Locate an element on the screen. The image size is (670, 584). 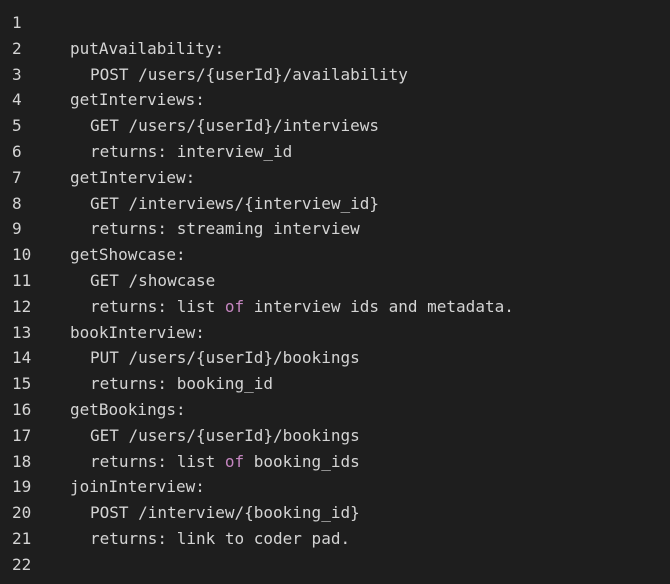
code-line: 2 putAvailability: is located at coordinates (335, 49).